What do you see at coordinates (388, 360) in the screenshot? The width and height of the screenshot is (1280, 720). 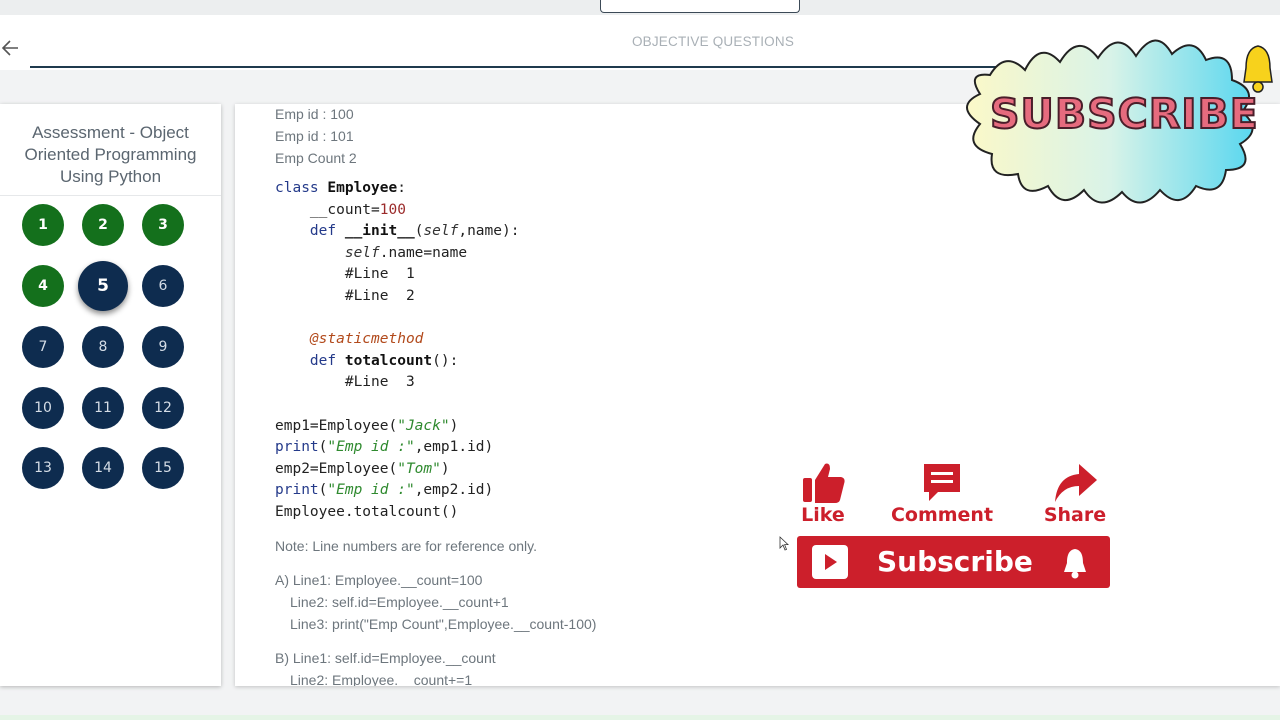 I see `code-func-name: totalcount` at bounding box center [388, 360].